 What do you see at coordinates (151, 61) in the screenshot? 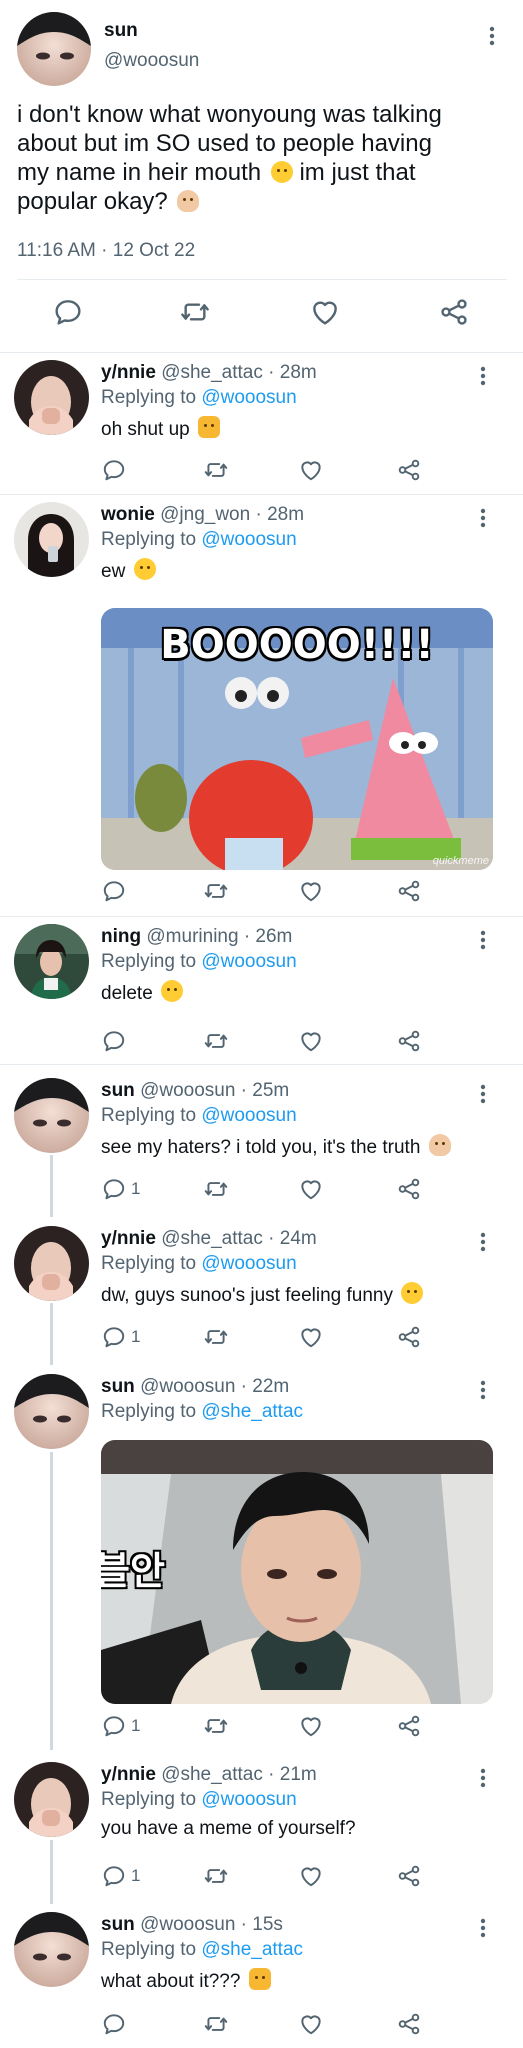
I see `author-handle: @wooosun` at bounding box center [151, 61].